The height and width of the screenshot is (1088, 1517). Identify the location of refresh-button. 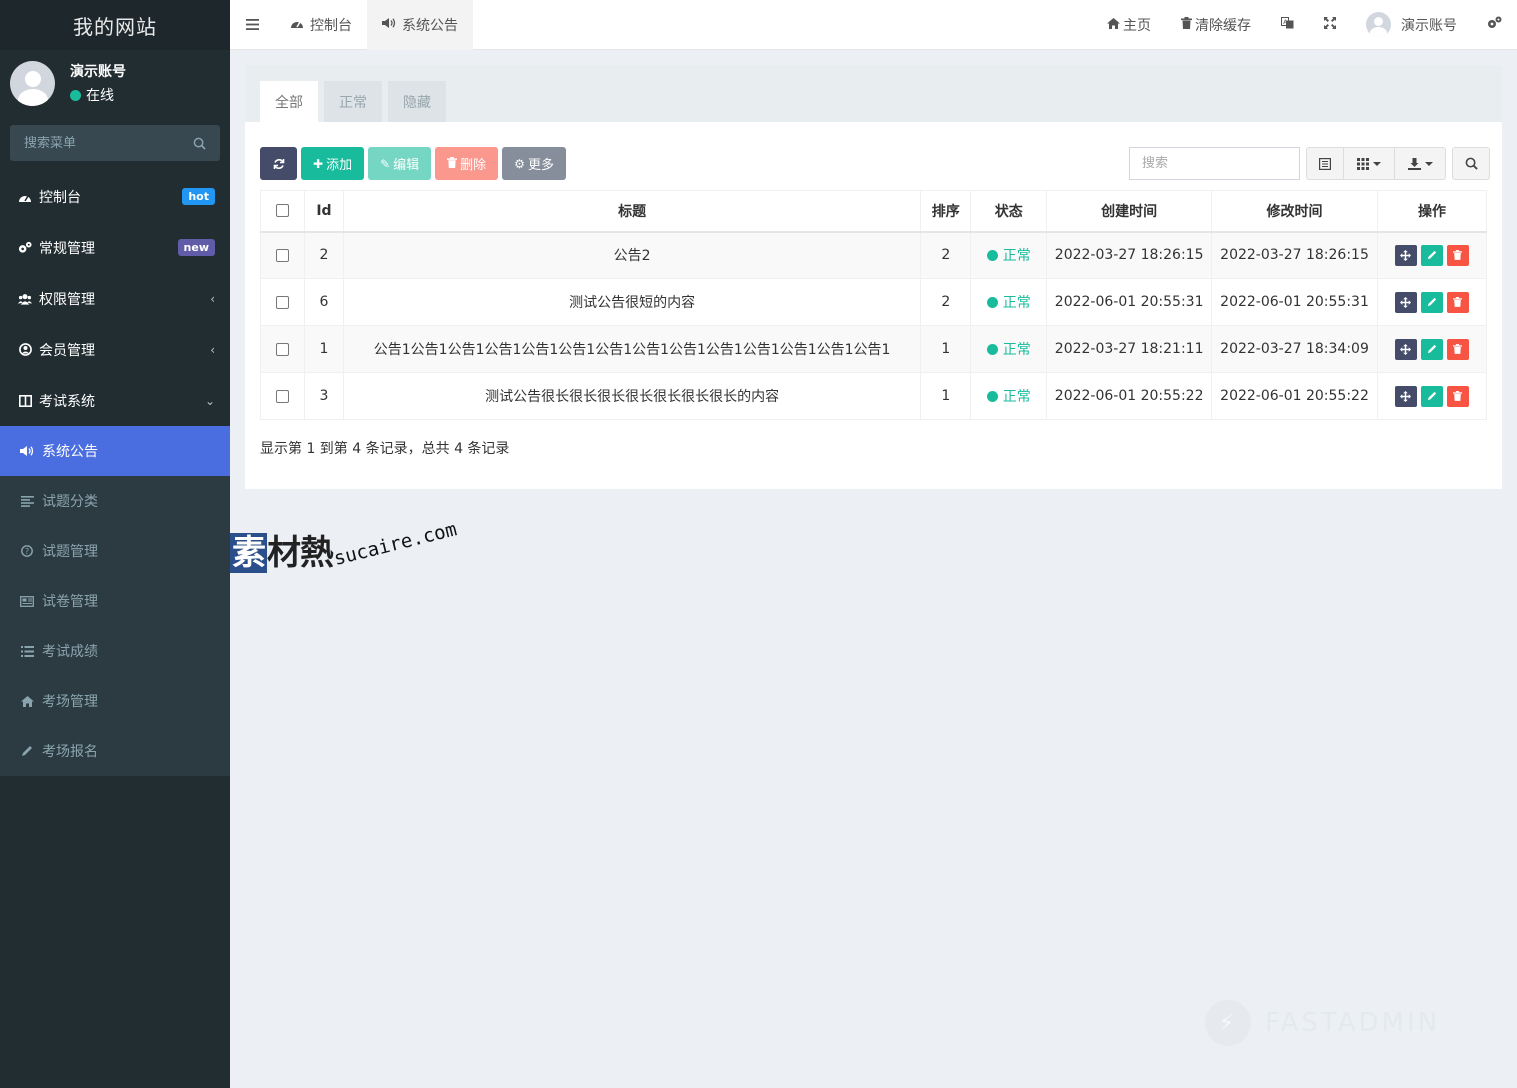
(278, 163).